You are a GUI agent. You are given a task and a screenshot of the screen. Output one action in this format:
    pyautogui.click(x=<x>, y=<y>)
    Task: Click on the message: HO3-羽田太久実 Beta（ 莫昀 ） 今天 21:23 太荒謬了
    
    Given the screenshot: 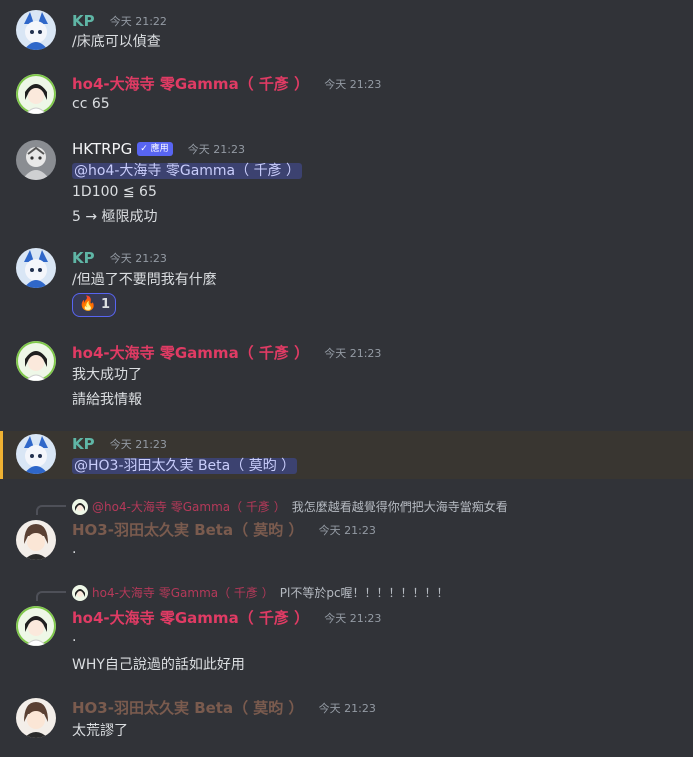 What is the action you would take?
    pyautogui.click(x=346, y=723)
    